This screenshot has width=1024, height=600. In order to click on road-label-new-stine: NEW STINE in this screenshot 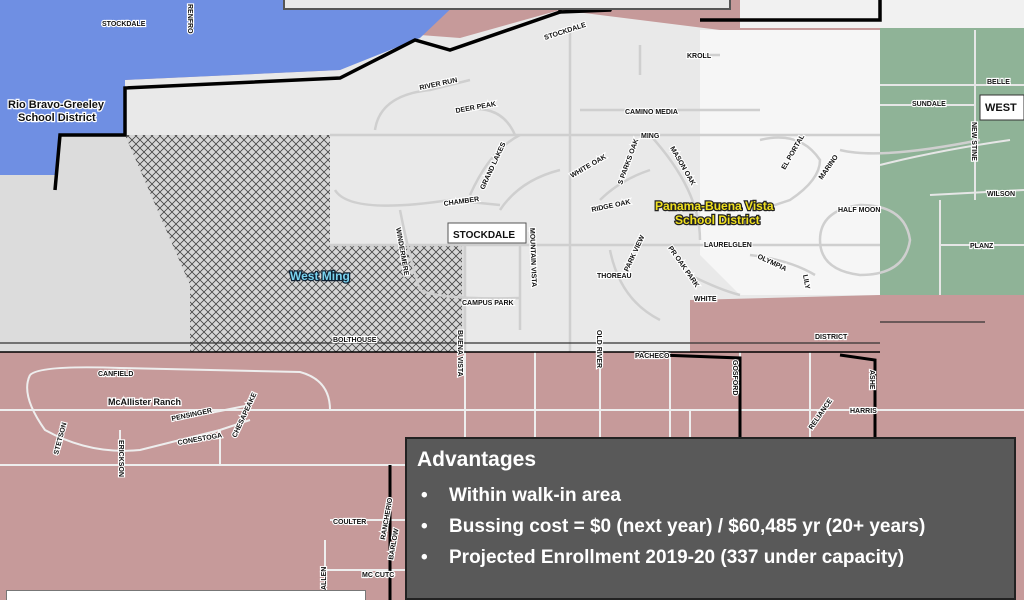, I will do `click(973, 141)`.